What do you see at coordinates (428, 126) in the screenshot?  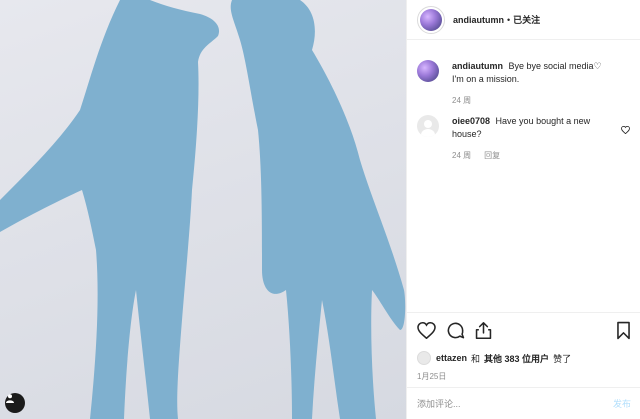 I see `commenter-avatar` at bounding box center [428, 126].